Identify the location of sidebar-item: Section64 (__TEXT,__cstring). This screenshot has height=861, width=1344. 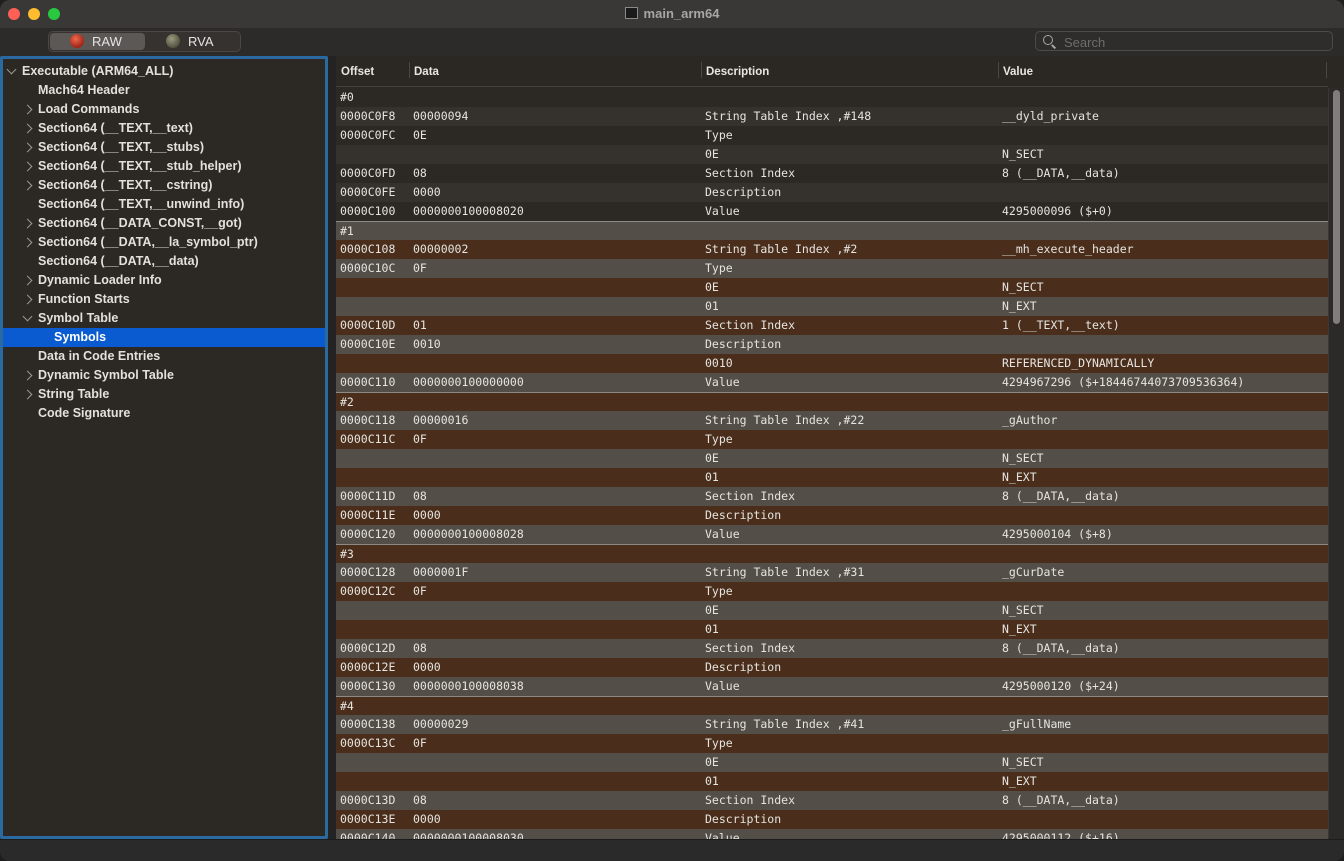
(164, 185).